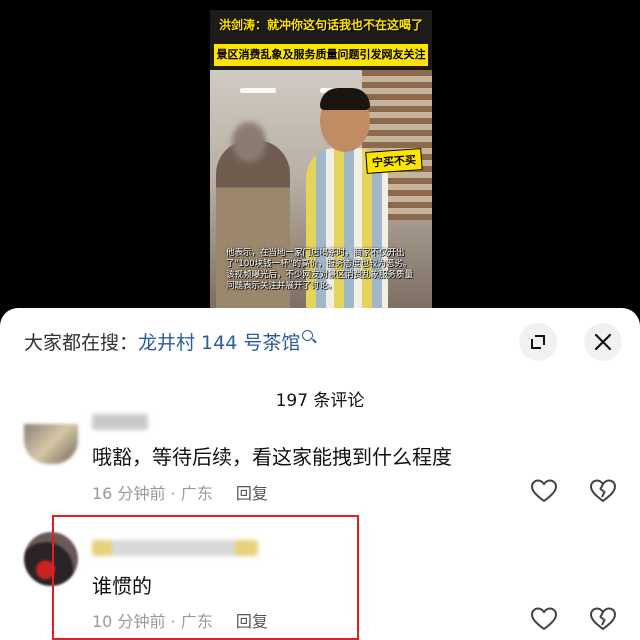 This screenshot has height=640, width=640. I want to click on comment-text: 谁惯的, so click(122, 586).